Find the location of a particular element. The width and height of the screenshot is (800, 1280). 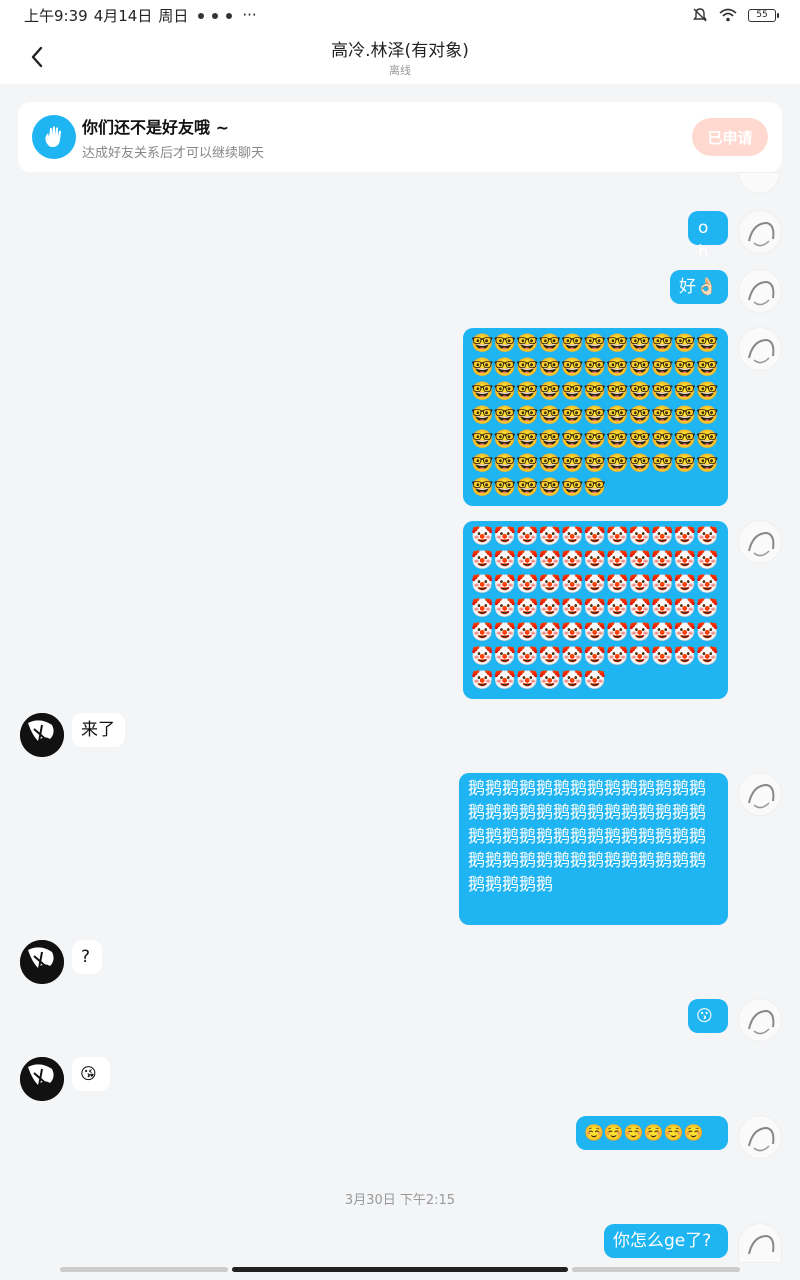

message-bubble: 😗 is located at coordinates (708, 1016).